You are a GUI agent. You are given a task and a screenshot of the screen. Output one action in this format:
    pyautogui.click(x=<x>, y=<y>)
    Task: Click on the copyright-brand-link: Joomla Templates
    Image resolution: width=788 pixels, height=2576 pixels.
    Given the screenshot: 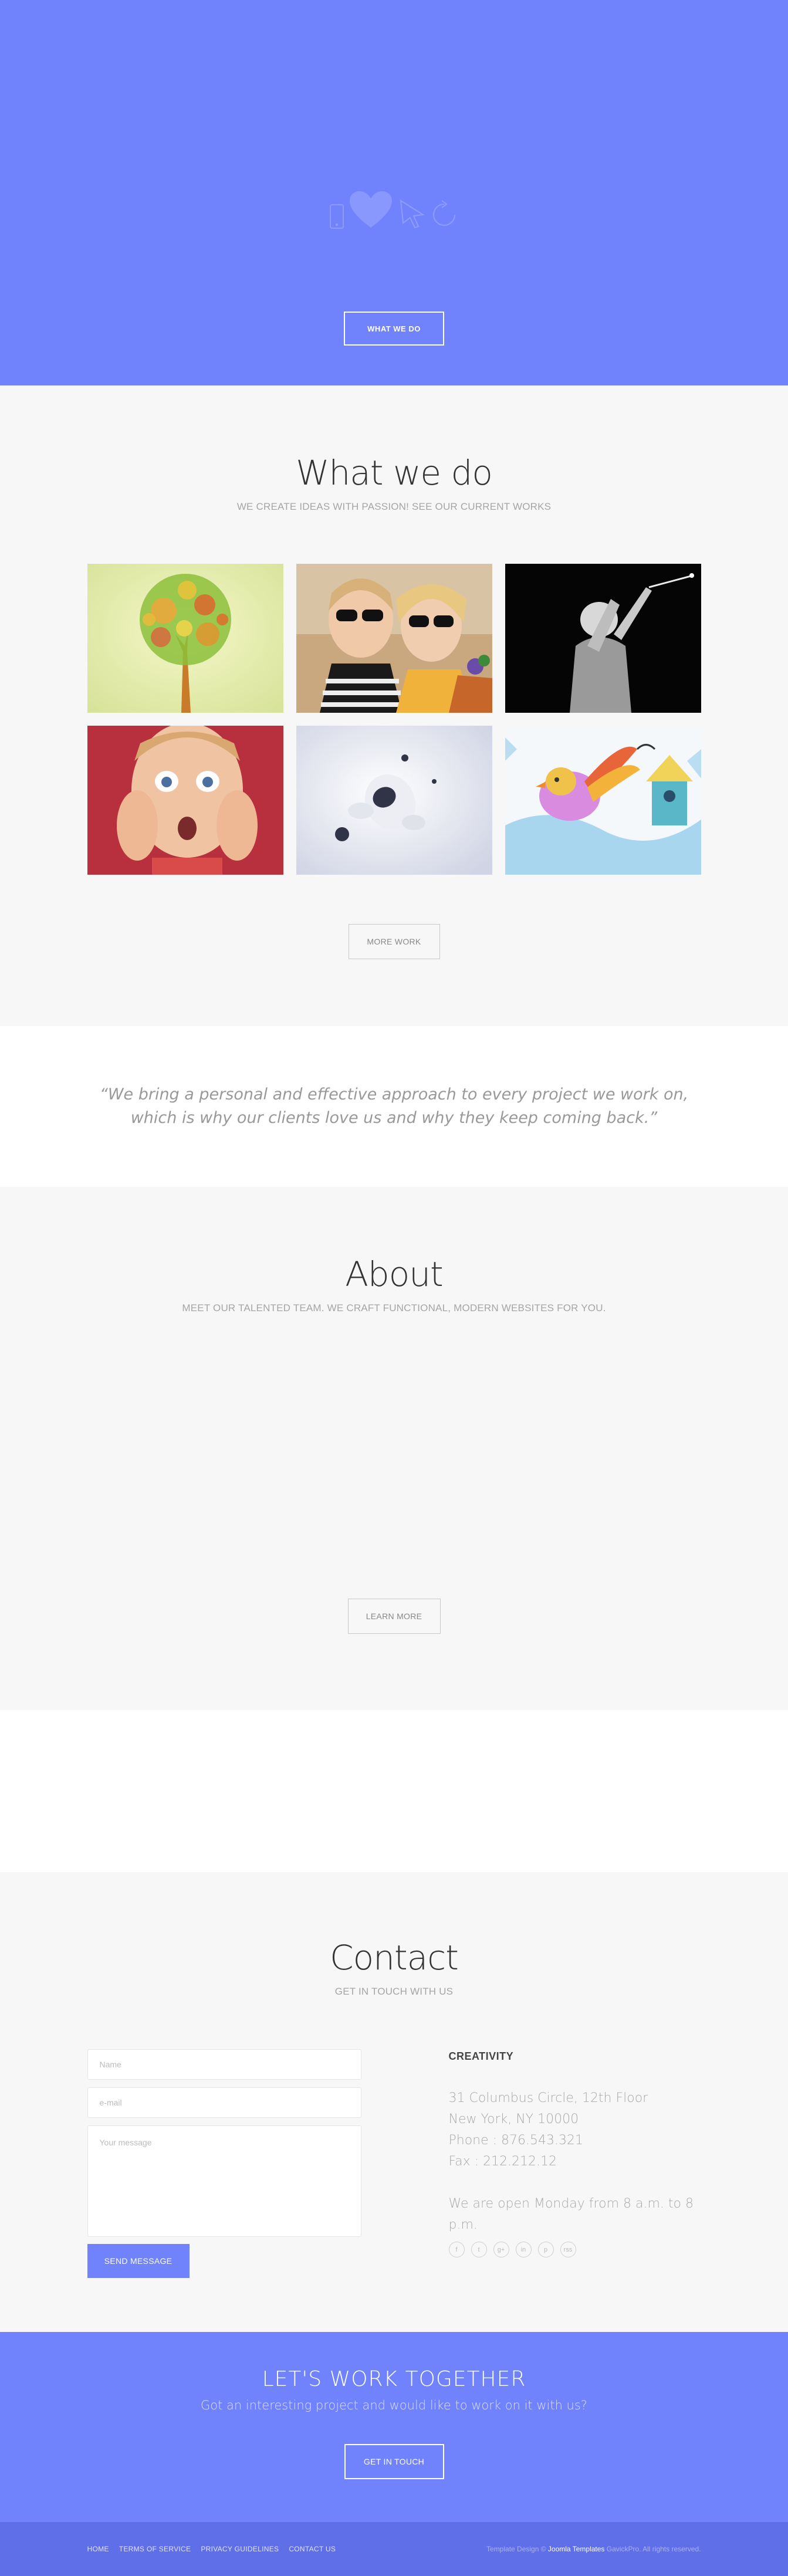 What is the action you would take?
    pyautogui.click(x=576, y=2549)
    